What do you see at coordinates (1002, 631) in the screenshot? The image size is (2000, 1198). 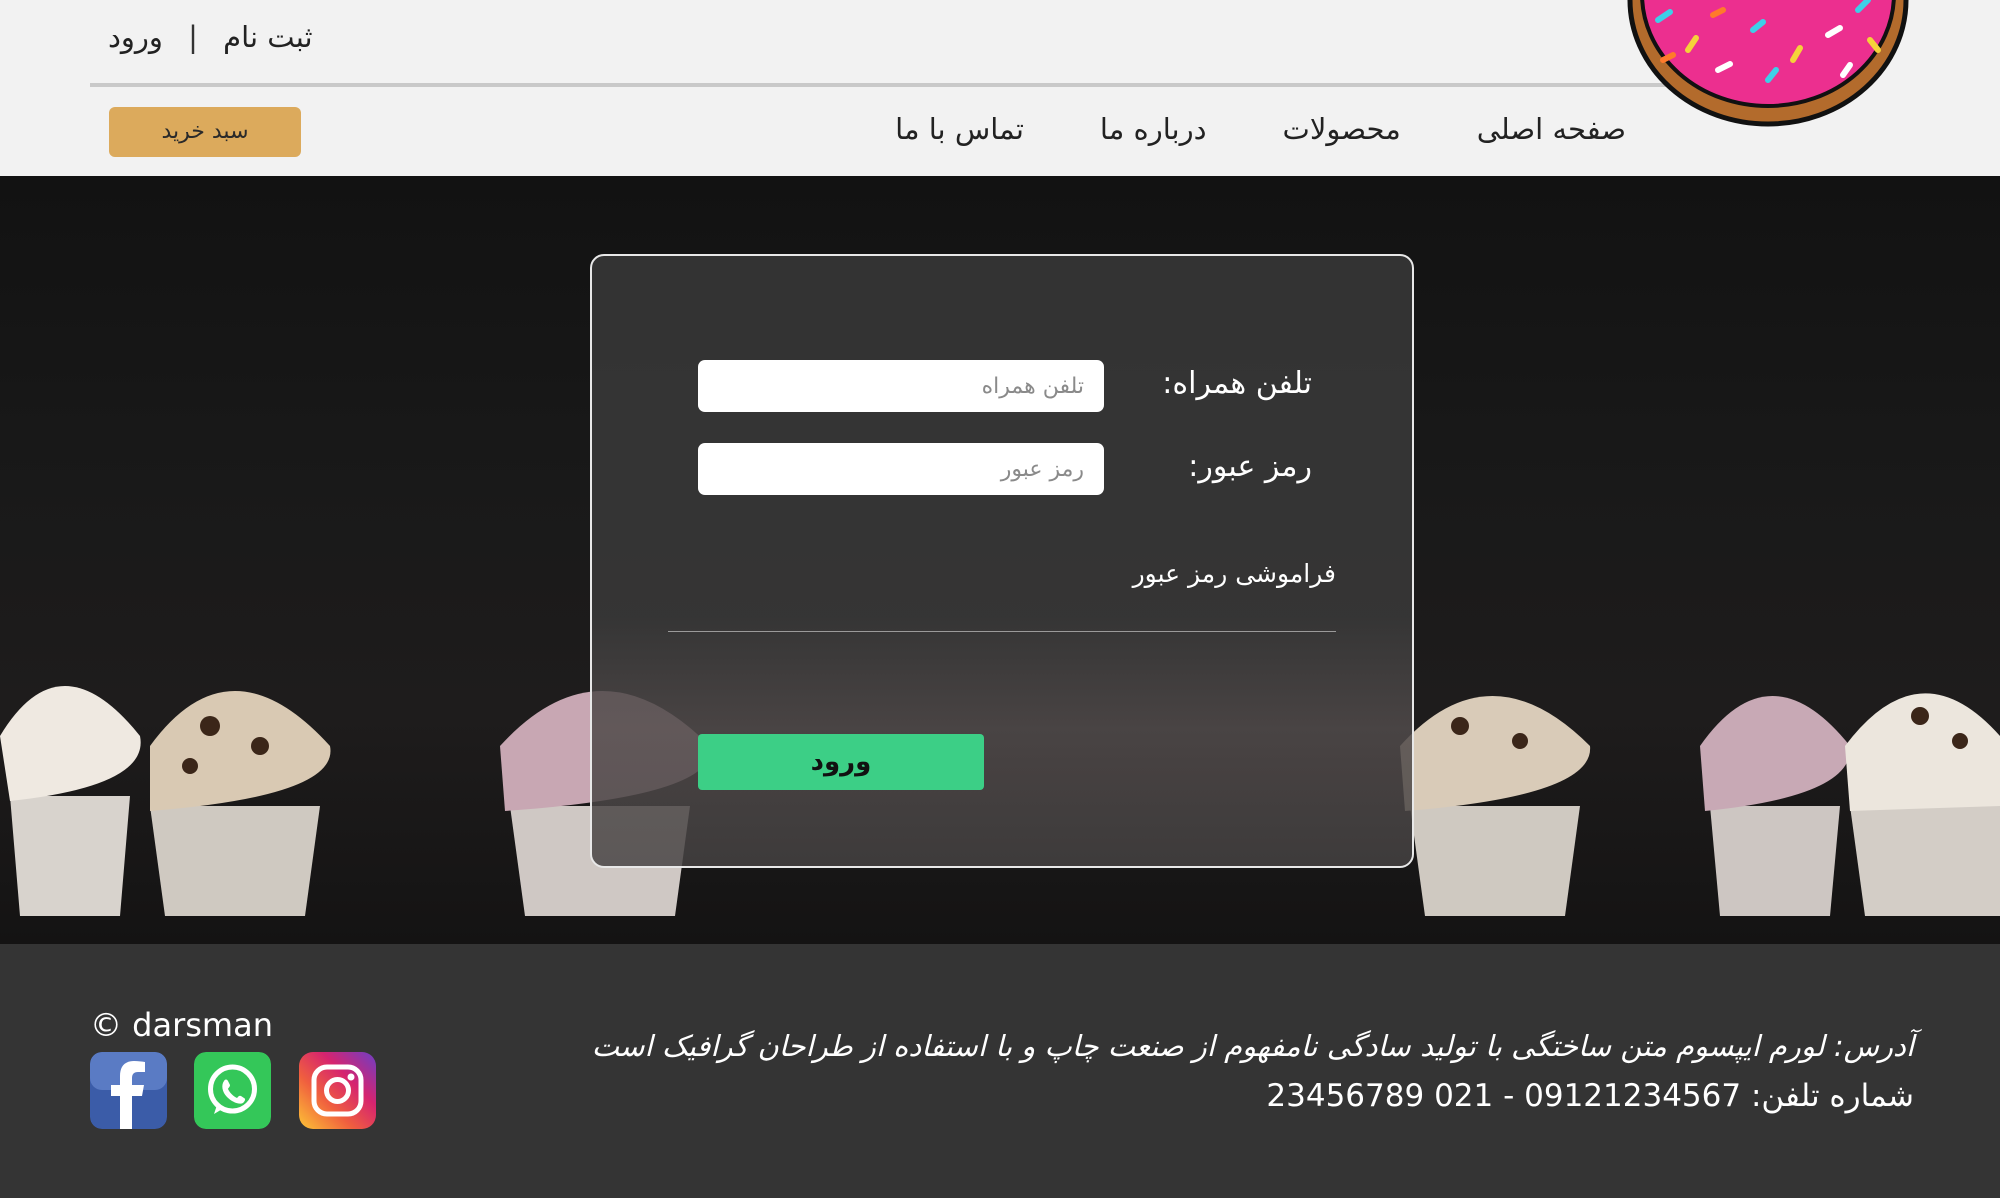 I see `form-divider` at bounding box center [1002, 631].